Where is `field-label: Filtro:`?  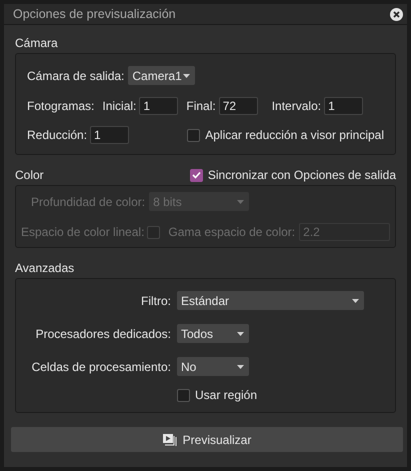 field-label: Filtro: is located at coordinates (155, 301).